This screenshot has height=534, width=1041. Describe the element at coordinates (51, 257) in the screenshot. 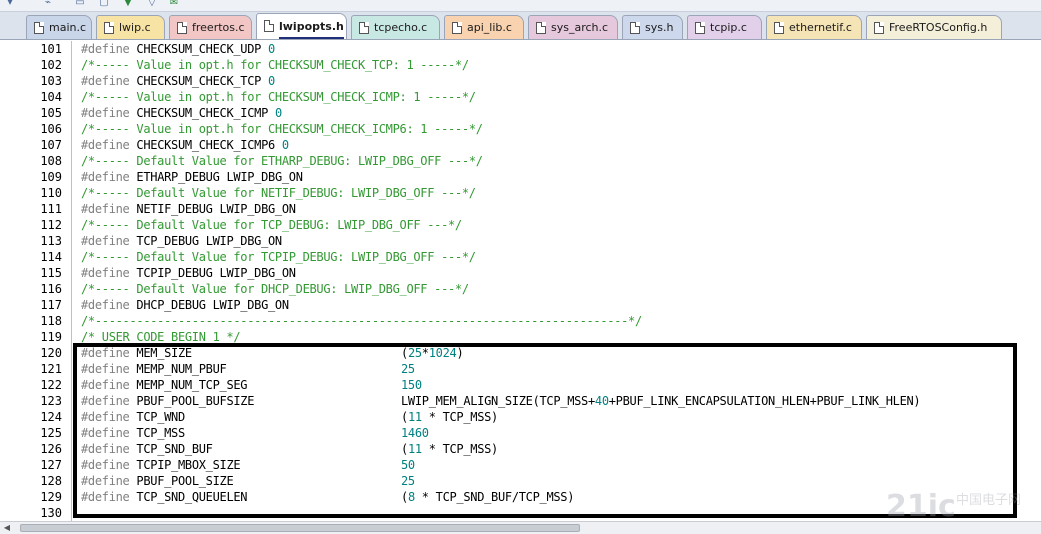

I see `line-number: 114` at that location.